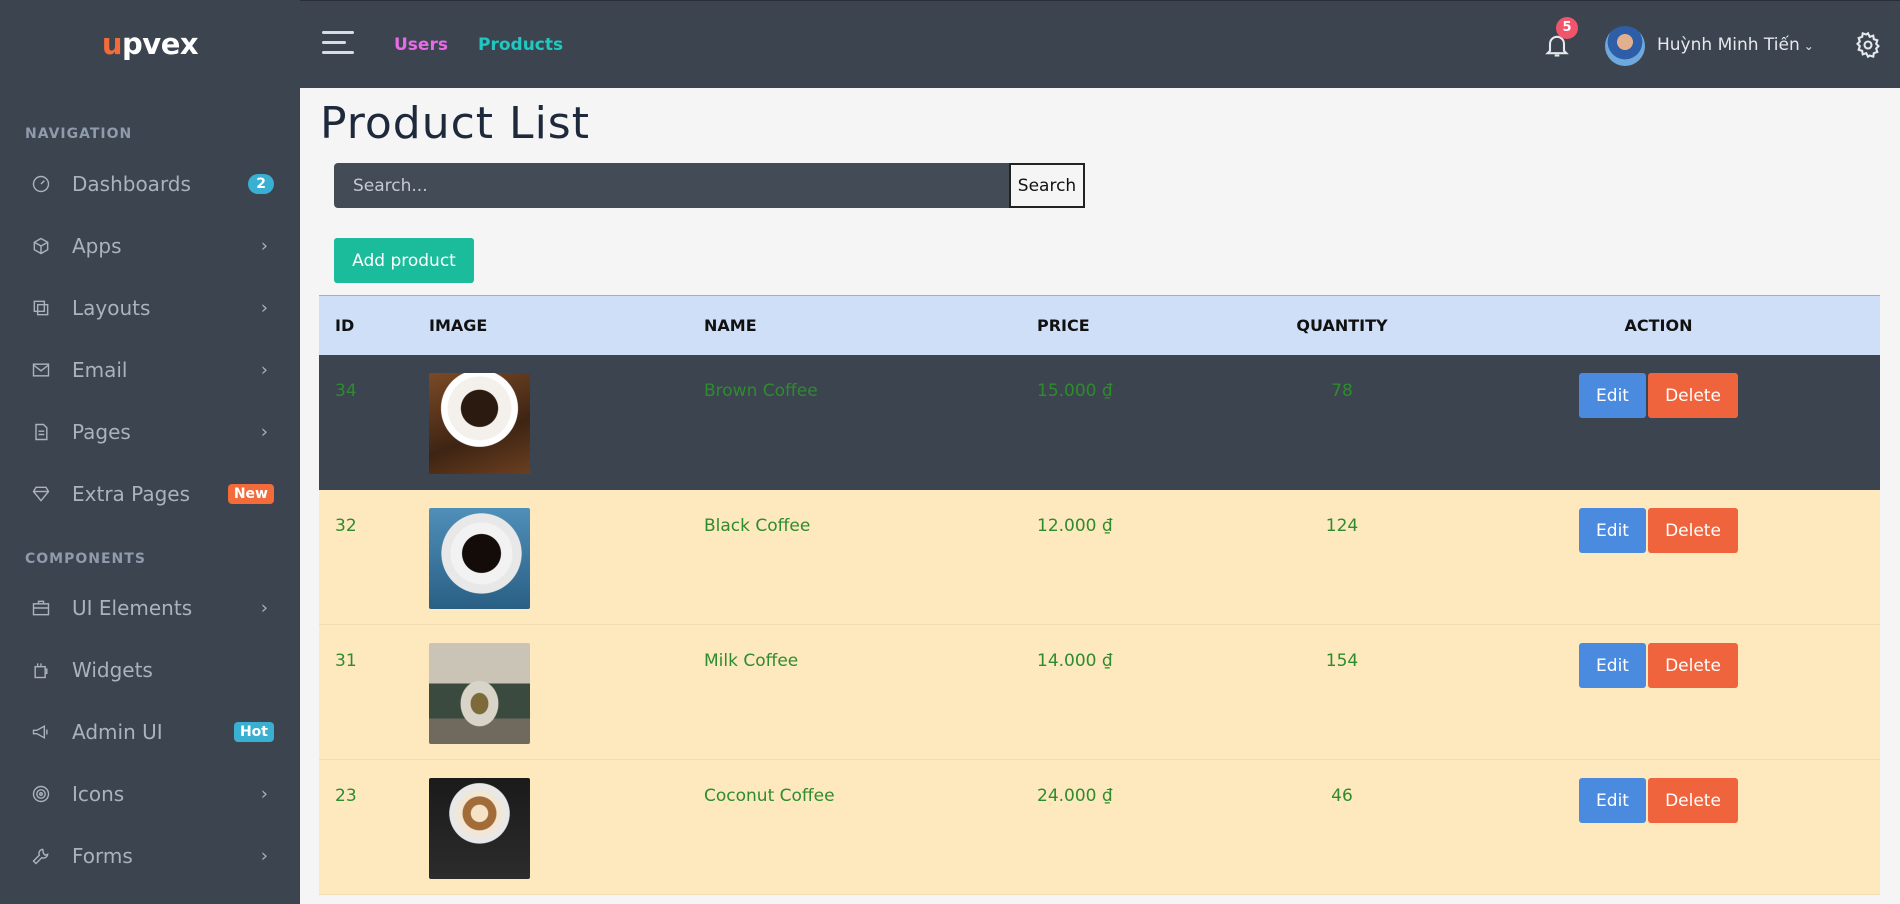 This screenshot has height=904, width=1900. Describe the element at coordinates (41, 856) in the screenshot. I see `wrench-icon` at that location.